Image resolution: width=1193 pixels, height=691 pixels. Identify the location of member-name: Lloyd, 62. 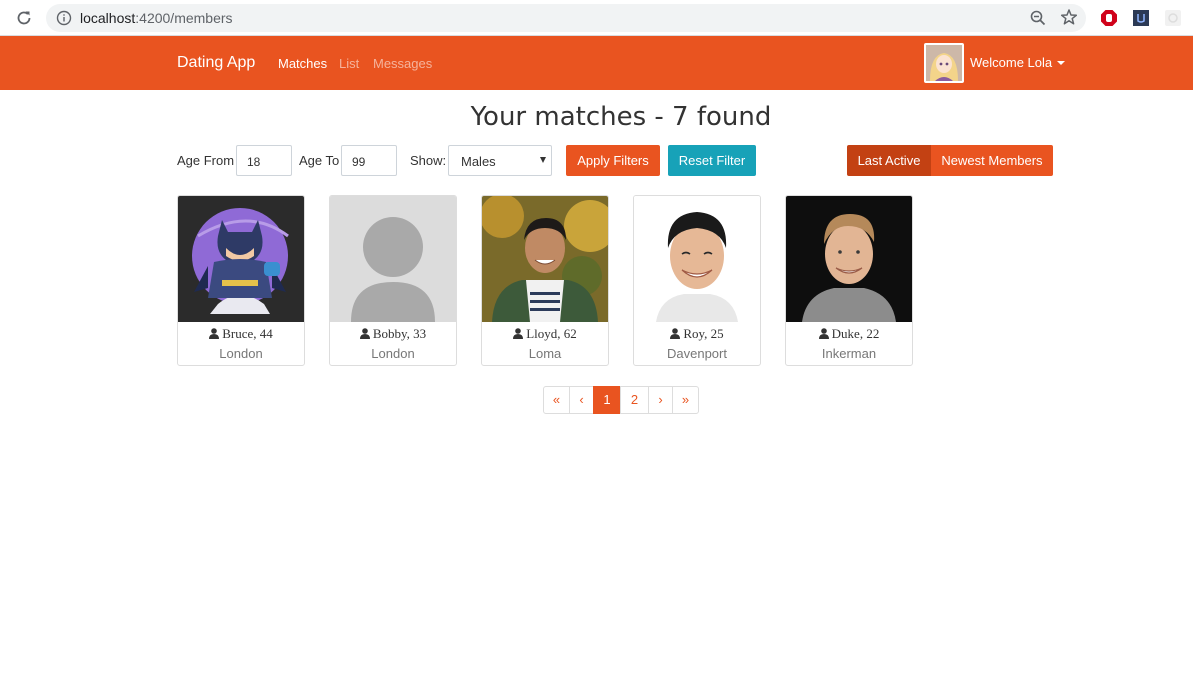
(551, 333).